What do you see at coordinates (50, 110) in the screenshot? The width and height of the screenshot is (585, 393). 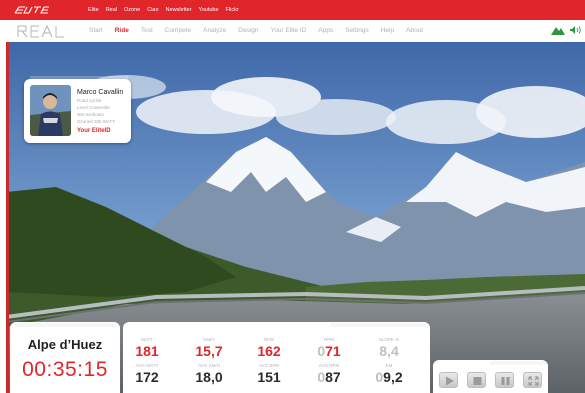 I see `avatar` at bounding box center [50, 110].